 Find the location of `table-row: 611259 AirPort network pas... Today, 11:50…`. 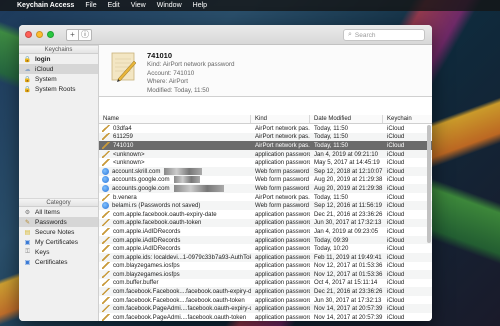

table-row: 611259 AirPort network pas... Today, 11:50… is located at coordinates (265, 137).